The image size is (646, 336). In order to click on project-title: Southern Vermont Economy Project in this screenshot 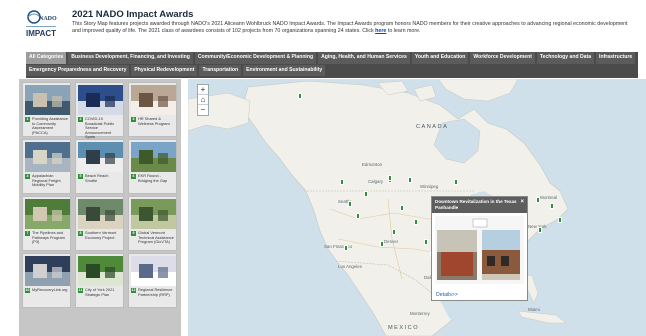, I will do `click(101, 235)`.